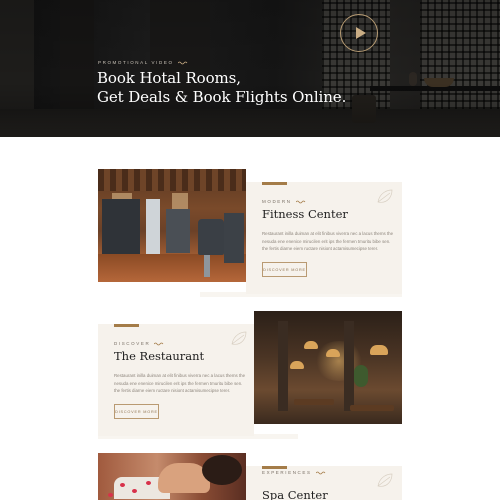  Describe the element at coordinates (277, 201) in the screenshot. I see `section-eyebrow-text: Modern` at that location.